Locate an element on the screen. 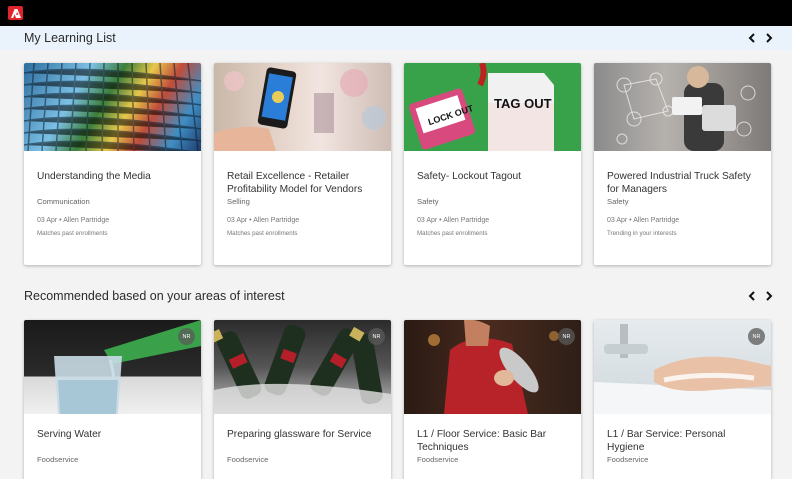 Image resolution: width=792 pixels, height=479 pixels. course-card: NR Serving Water Foodservice is located at coordinates (112, 399).